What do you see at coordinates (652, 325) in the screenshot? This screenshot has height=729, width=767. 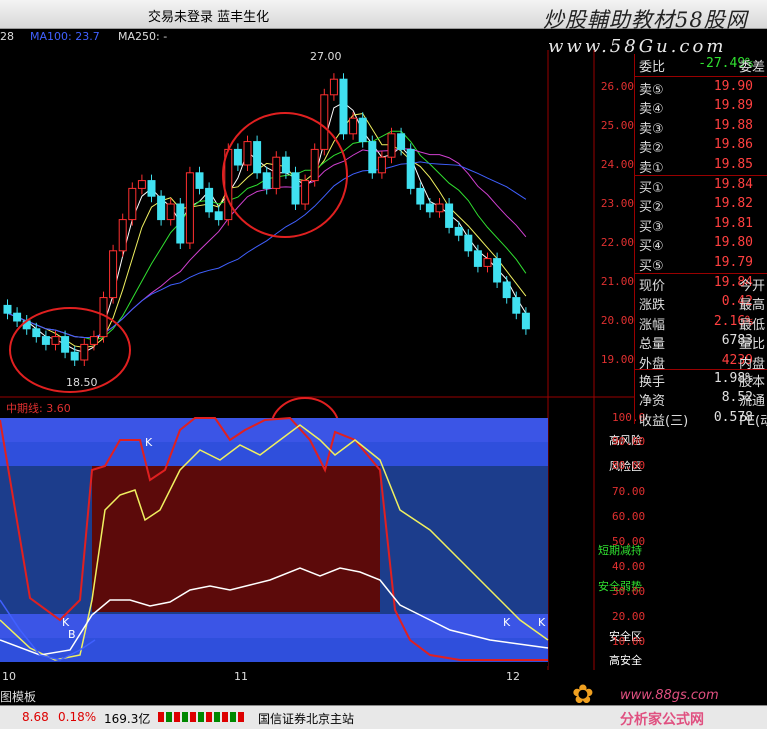 I see `stats-label: 涨幅` at bounding box center [652, 325].